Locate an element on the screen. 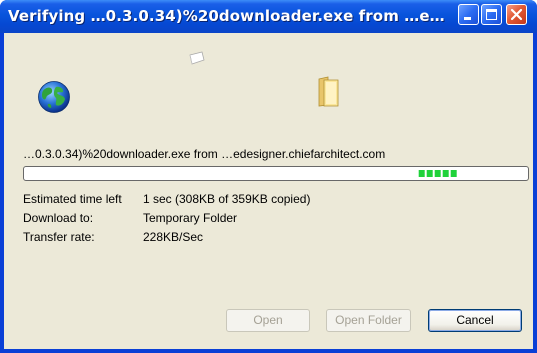  minimize-icon is located at coordinates (467, 18).